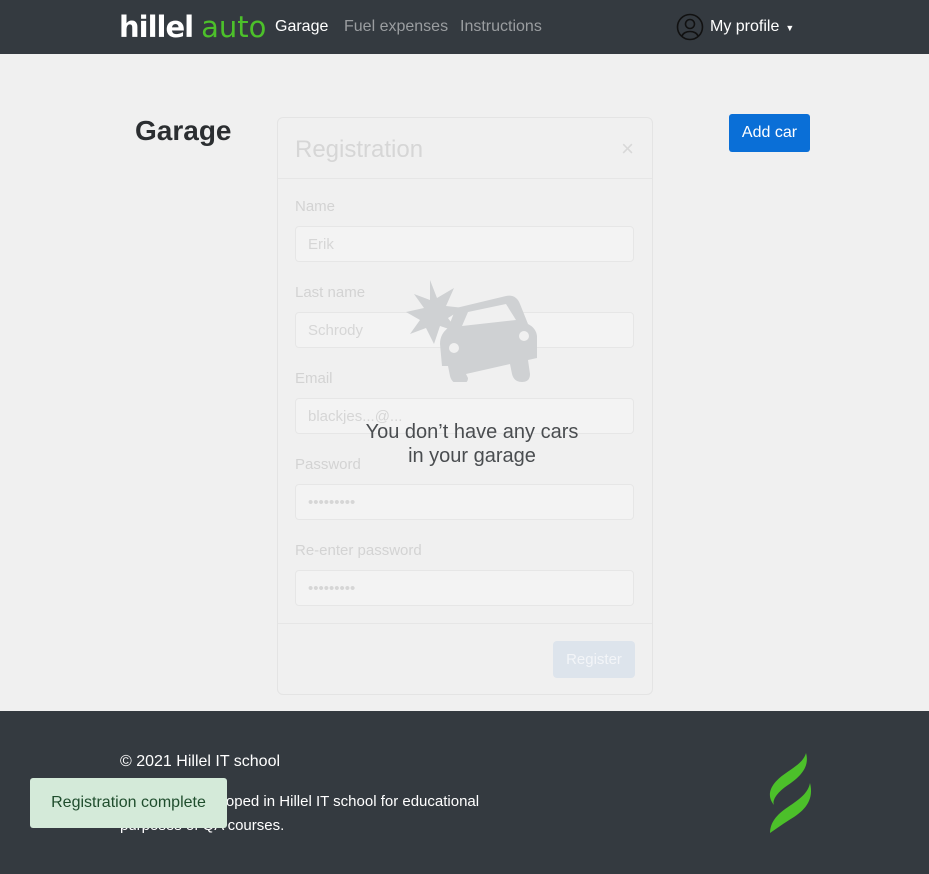  What do you see at coordinates (234, 27) in the screenshot?
I see `logo-auto-text: auto` at bounding box center [234, 27].